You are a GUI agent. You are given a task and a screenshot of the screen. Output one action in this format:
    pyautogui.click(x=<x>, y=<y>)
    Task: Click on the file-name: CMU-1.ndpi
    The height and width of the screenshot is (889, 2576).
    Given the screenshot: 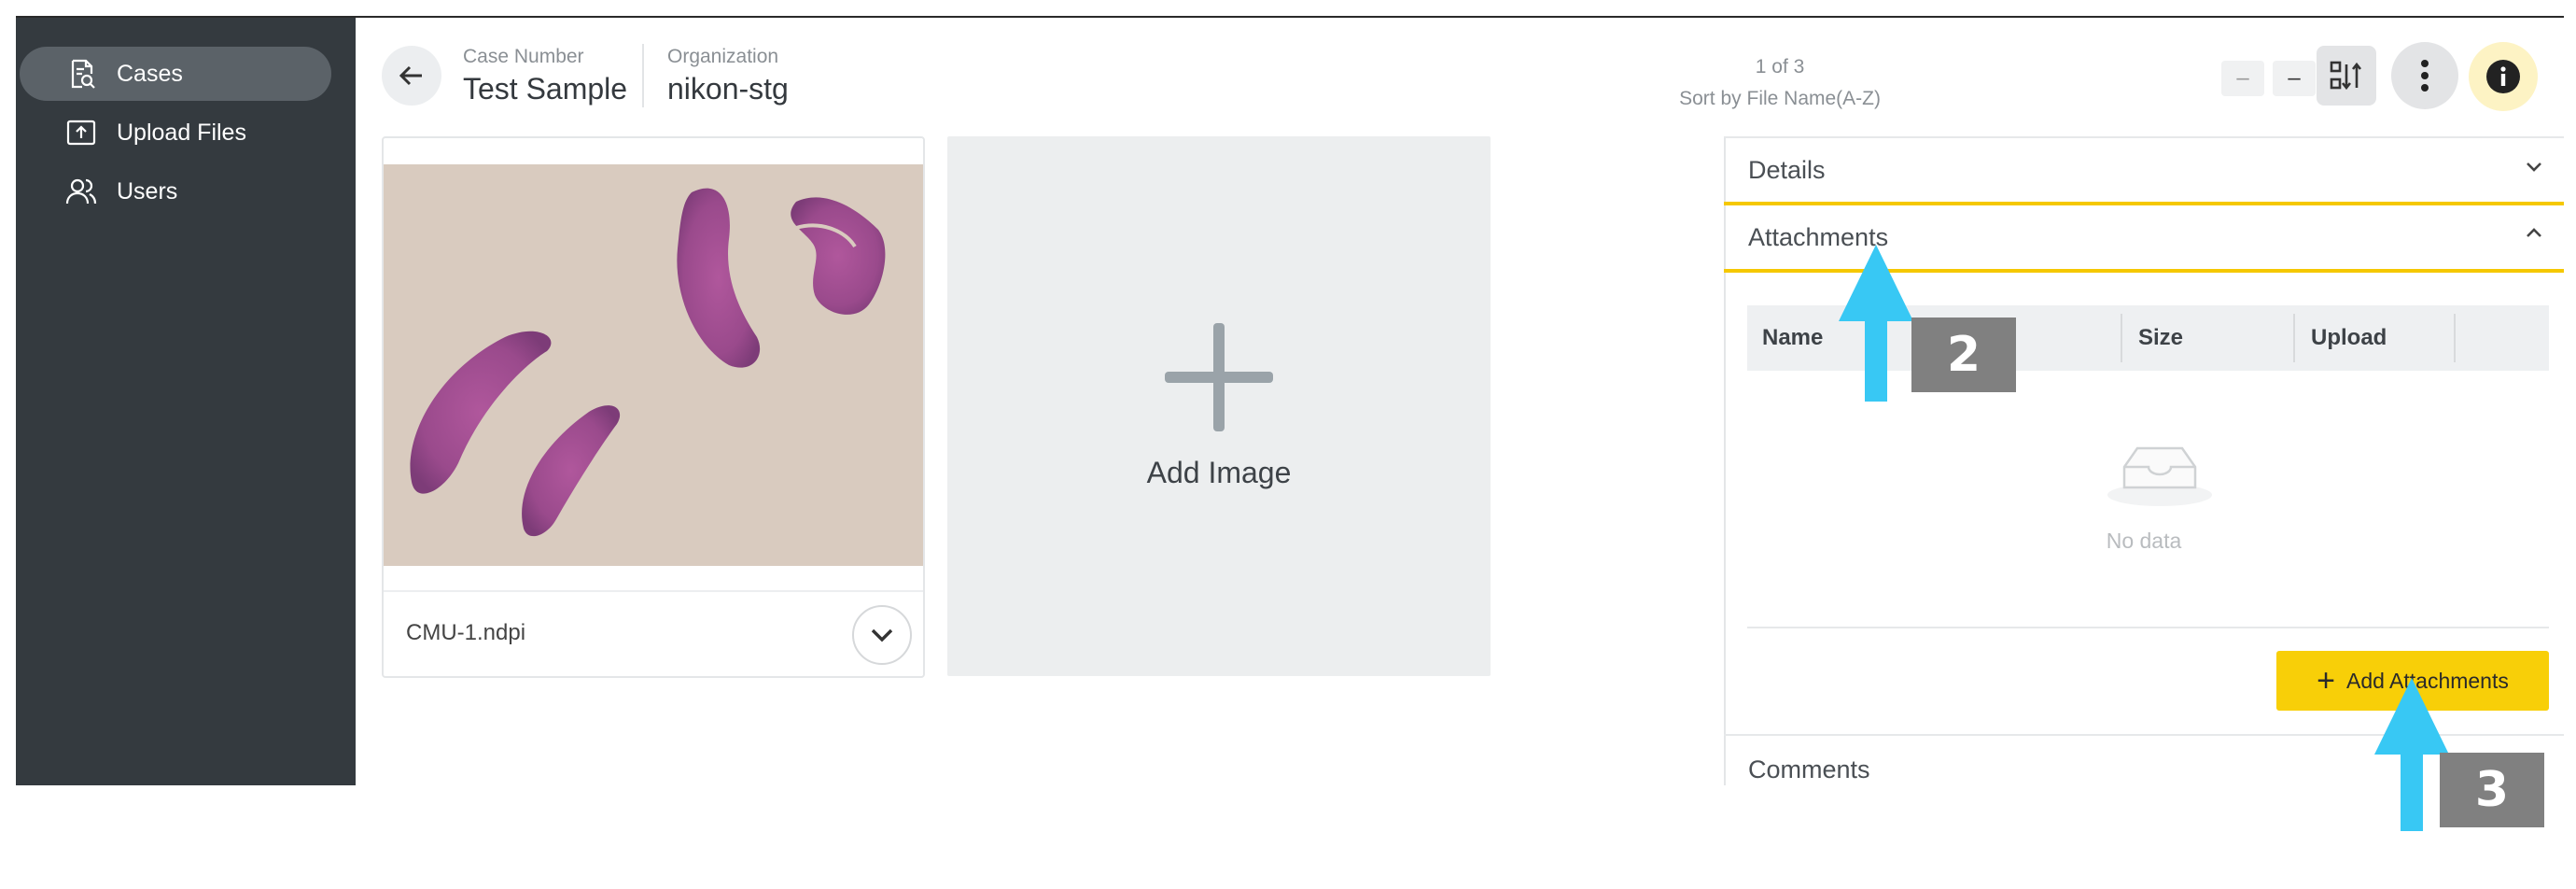 What is the action you would take?
    pyautogui.click(x=466, y=632)
    